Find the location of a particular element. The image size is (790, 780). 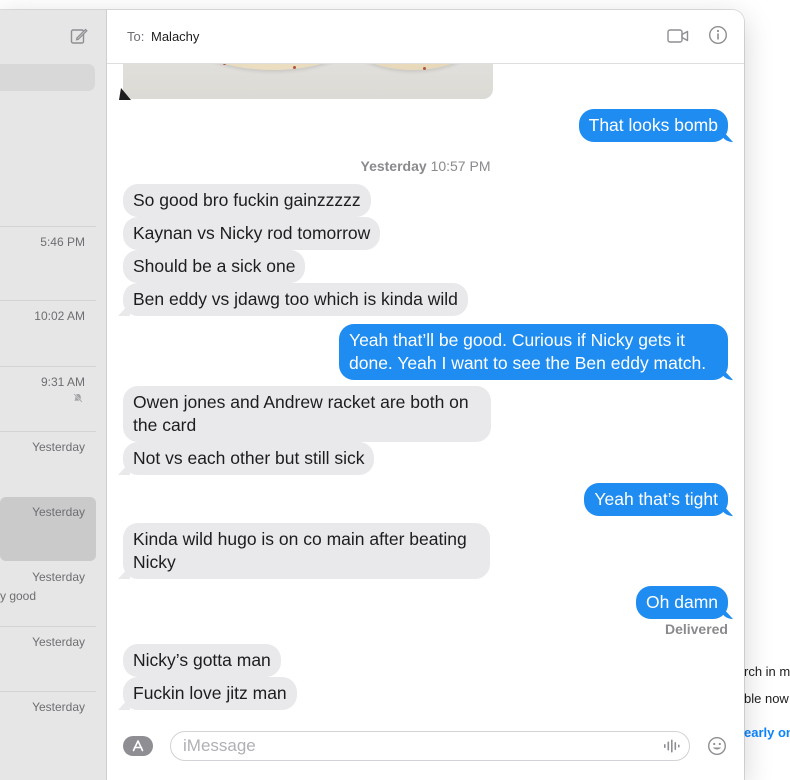

conversation-time: 10:02 AM is located at coordinates (59, 316).